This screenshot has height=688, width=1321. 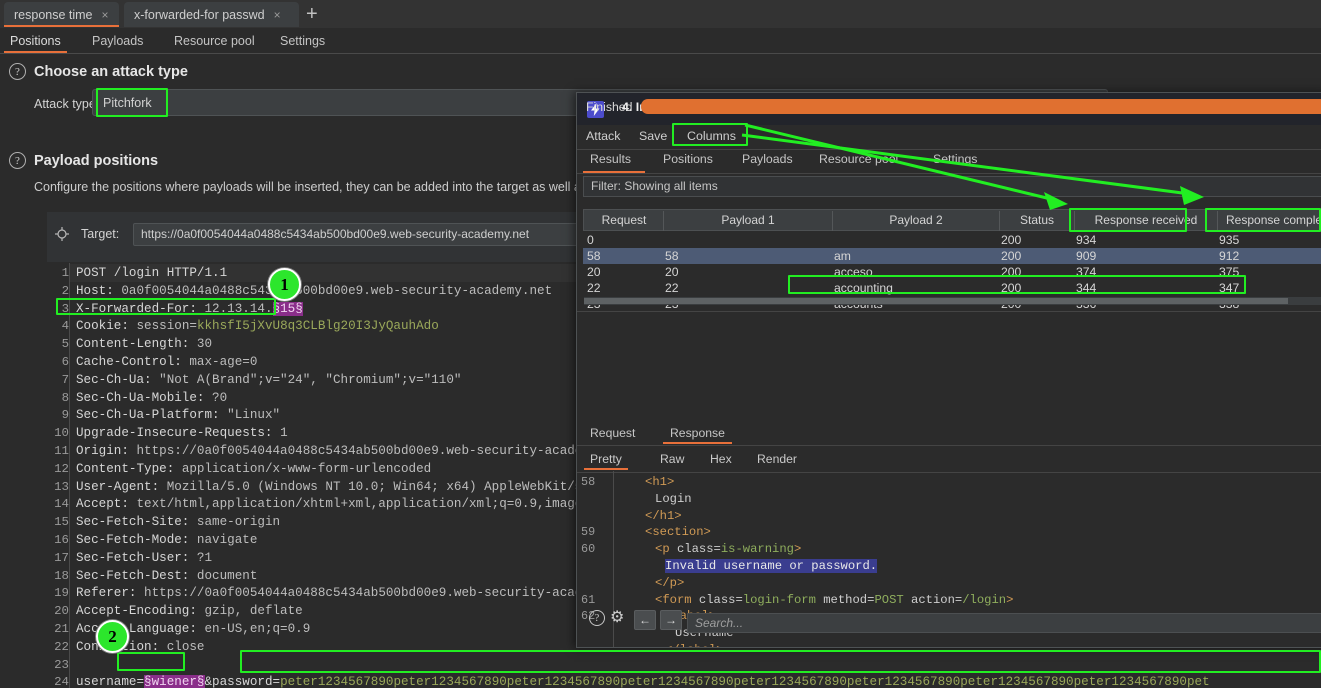 I want to click on table-cell-completed: 912, so click(x=1229, y=256).